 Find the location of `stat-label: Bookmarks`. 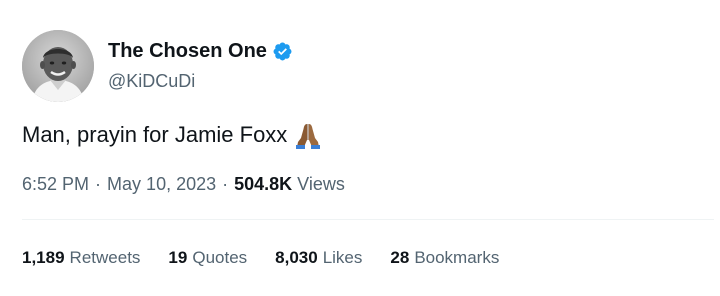

stat-label: Bookmarks is located at coordinates (457, 257).